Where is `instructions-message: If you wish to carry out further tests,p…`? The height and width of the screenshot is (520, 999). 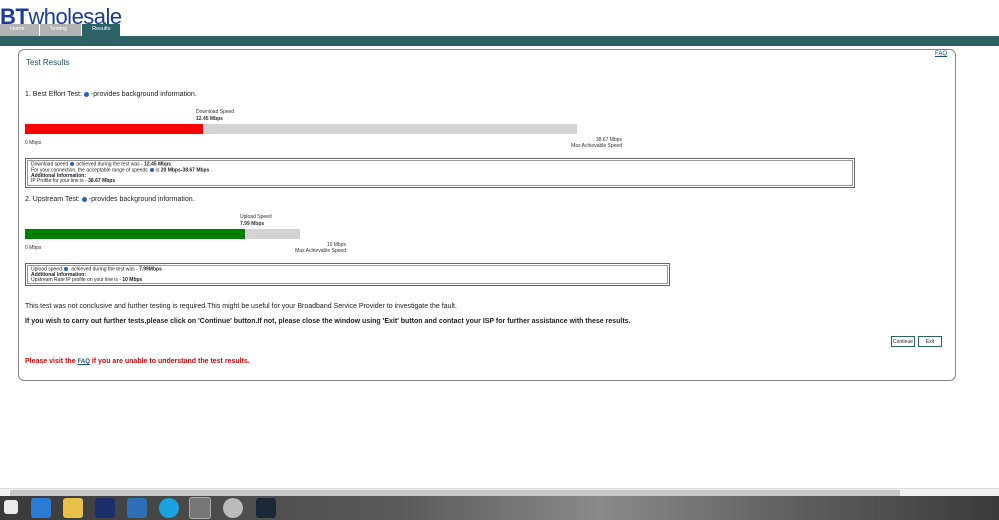
instructions-message: If you wish to carry out further tests,p… is located at coordinates (328, 321).